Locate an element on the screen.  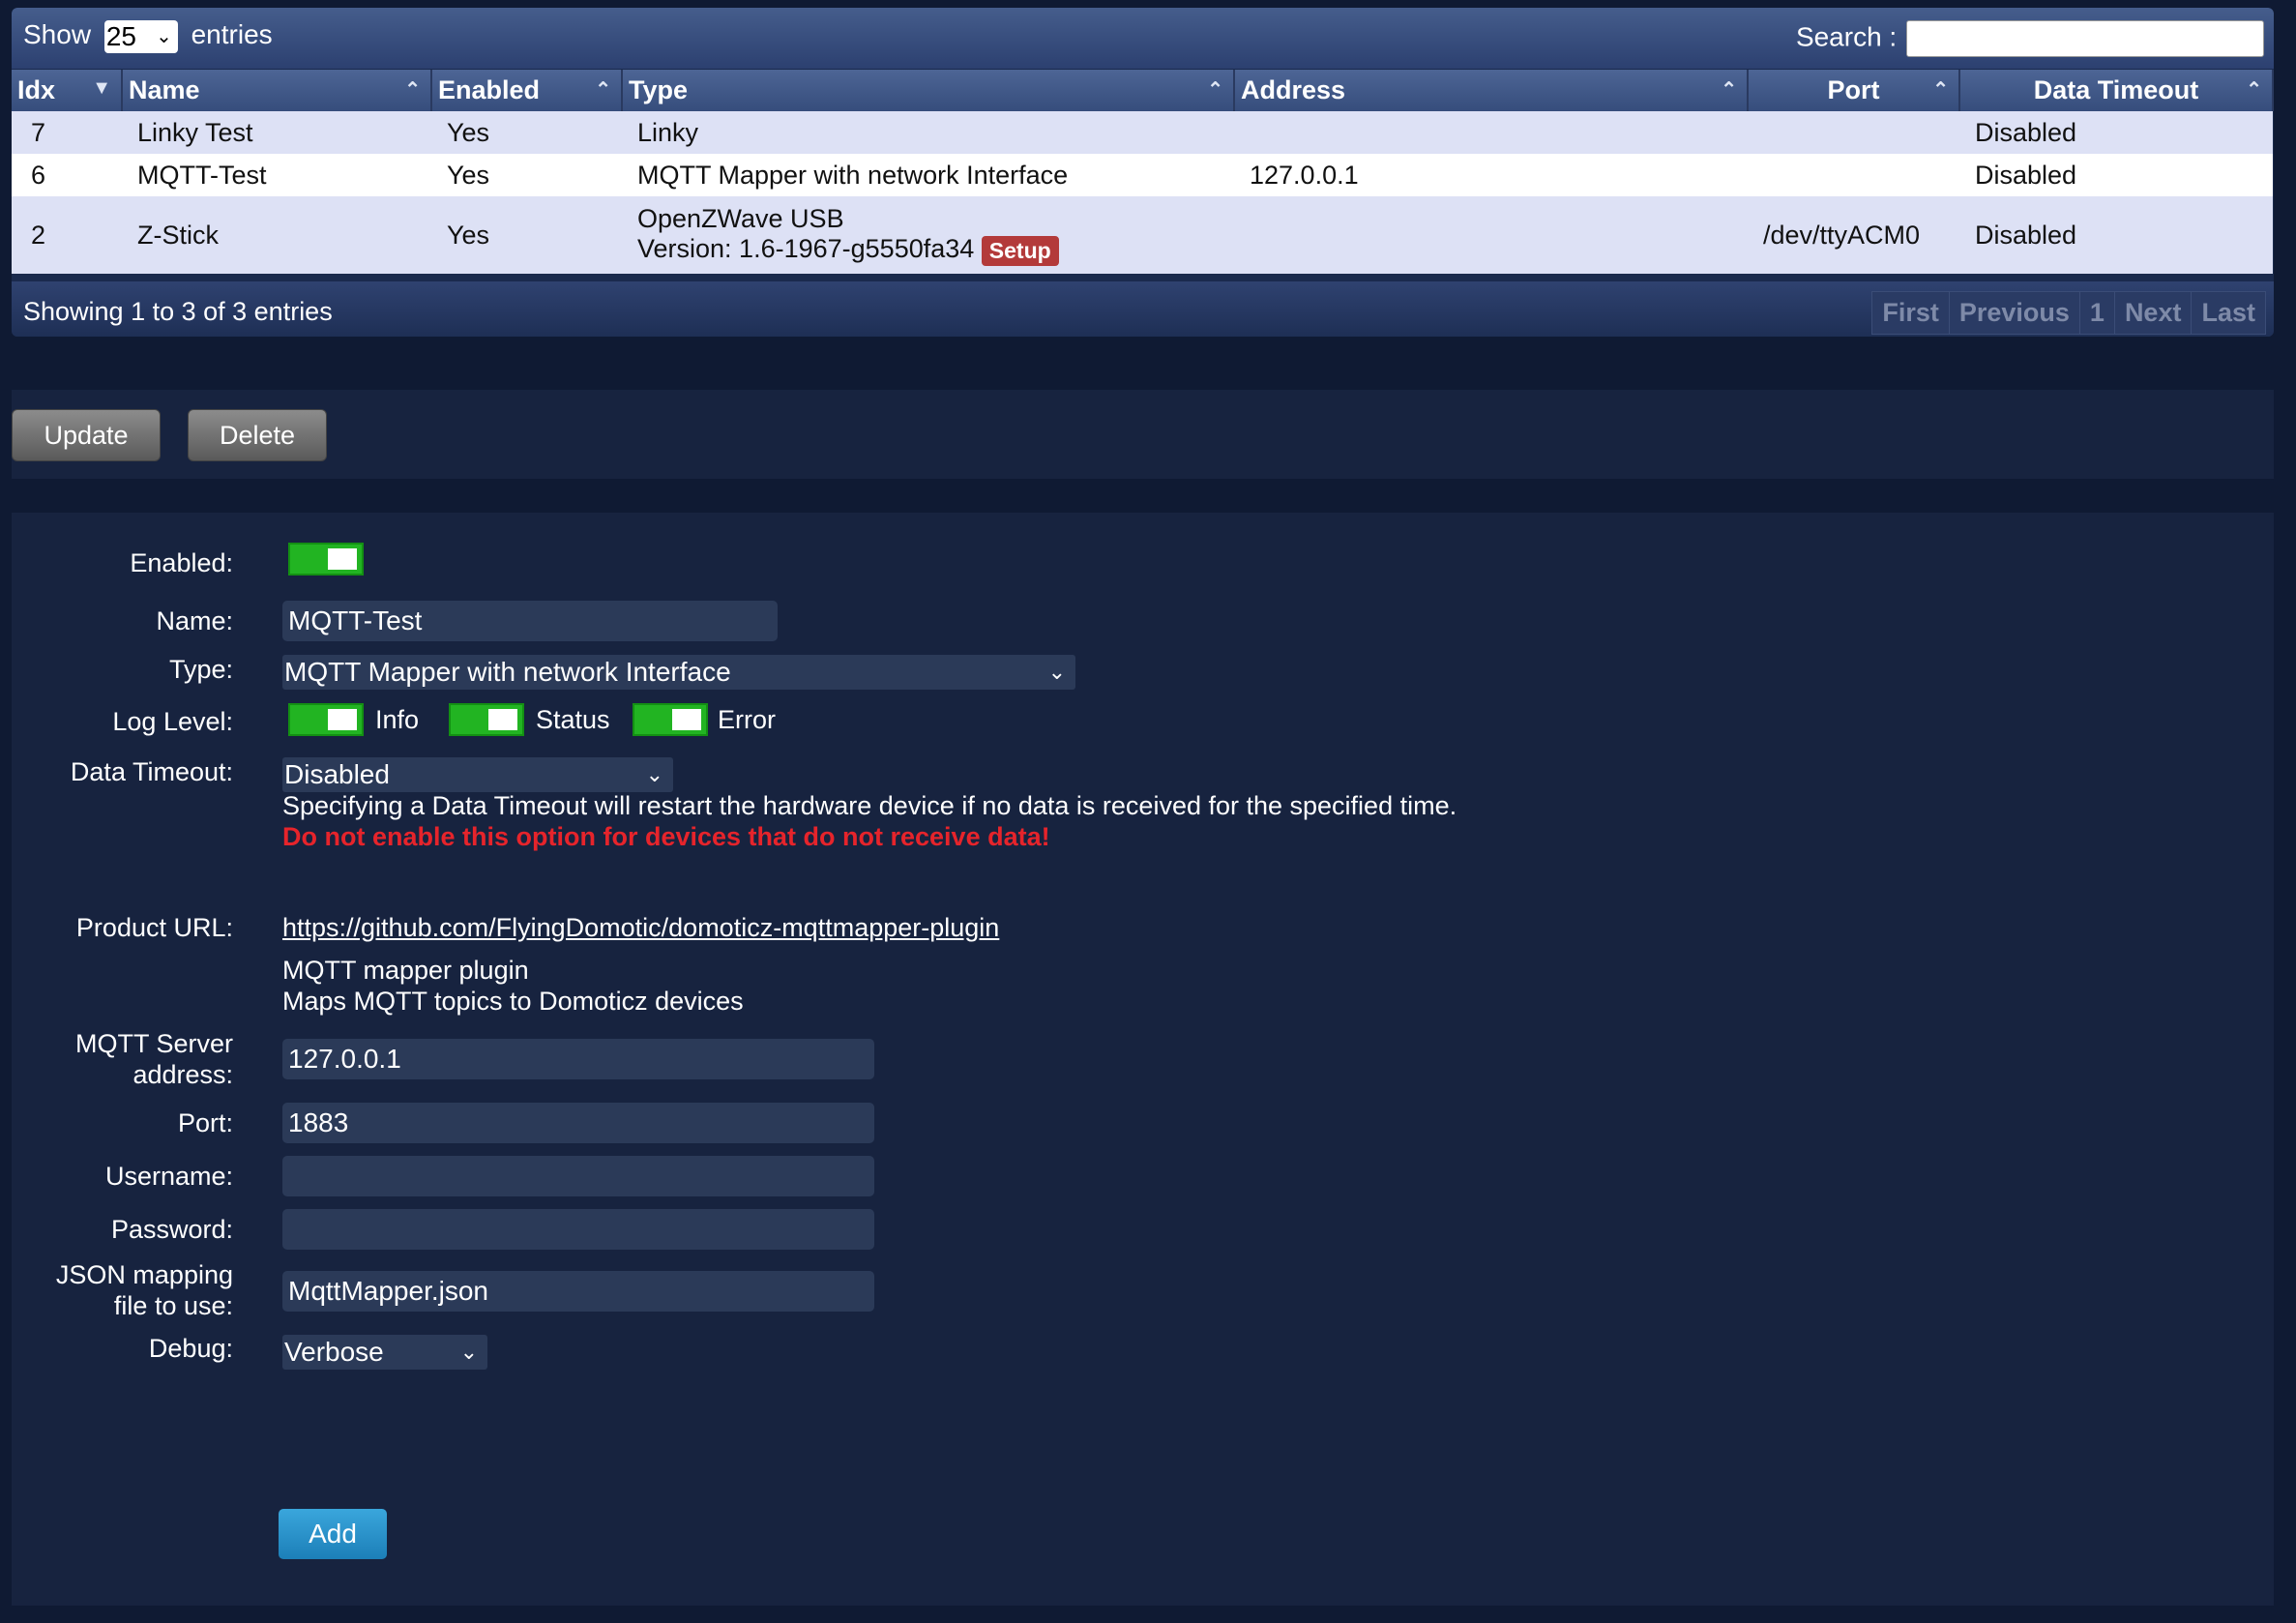
data-timeout-select: Disabled ⌄ is located at coordinates (477, 774).